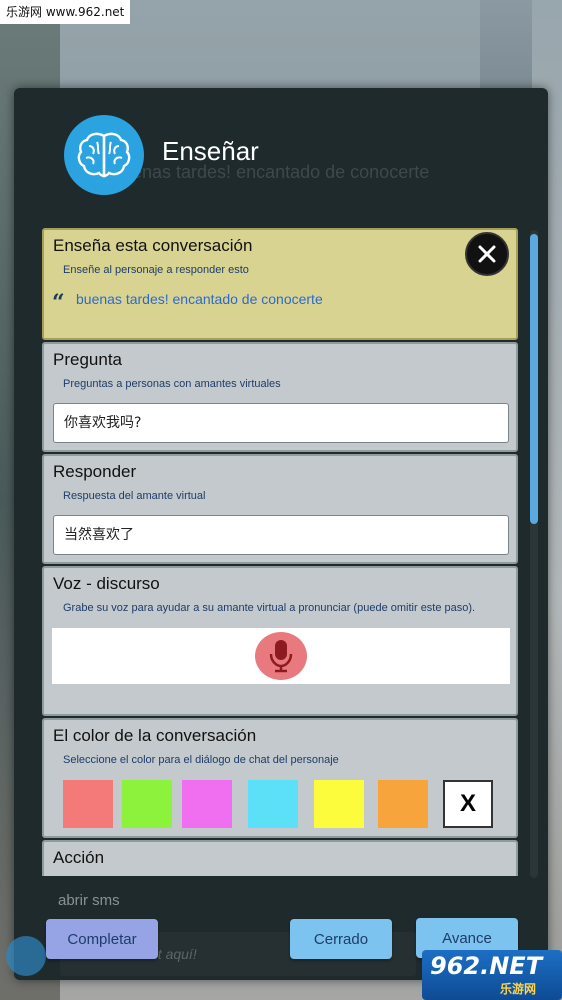 Image resolution: width=562 pixels, height=1000 pixels. Describe the element at coordinates (273, 804) in the screenshot. I see `color-swatch-cyan` at that location.